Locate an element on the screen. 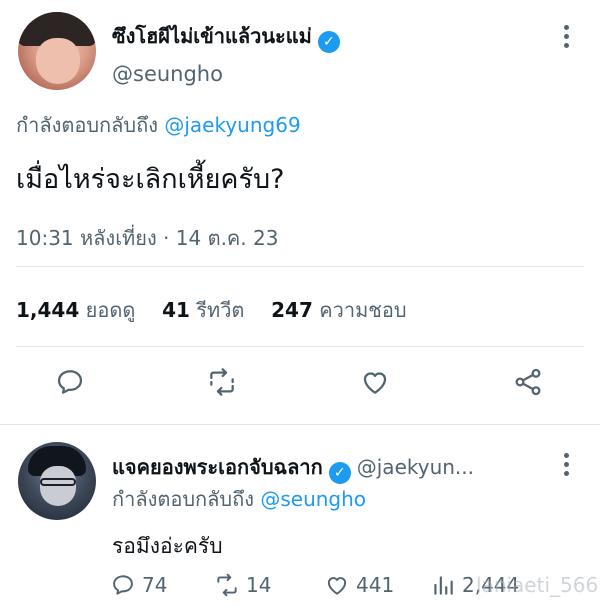 Image resolution: width=600 pixels, height=607 pixels. reply-action: 74 is located at coordinates (138, 585).